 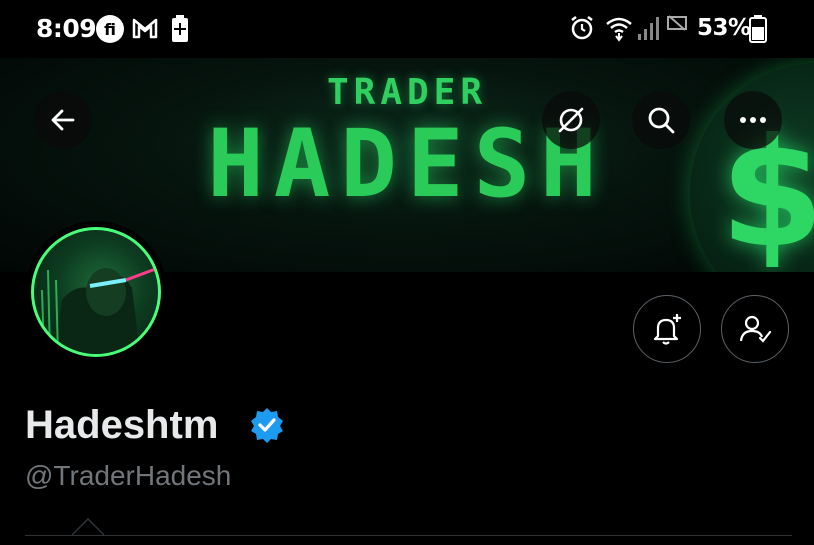 What do you see at coordinates (180, 31) in the screenshot?
I see `battery-saver-icon` at bounding box center [180, 31].